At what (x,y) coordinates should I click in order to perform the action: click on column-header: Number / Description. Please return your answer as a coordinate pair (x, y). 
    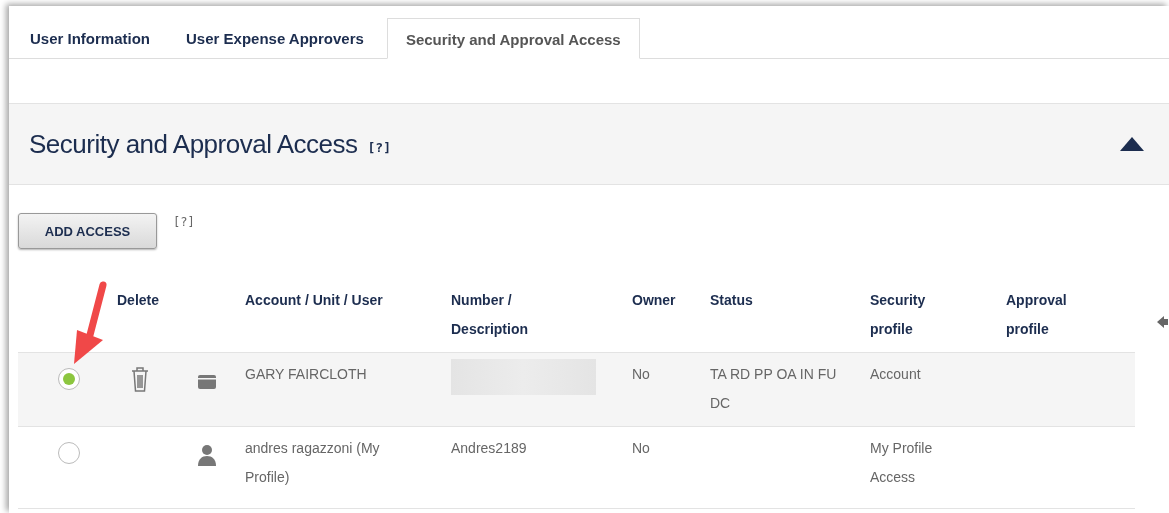
    Looking at the image, I should click on (490, 315).